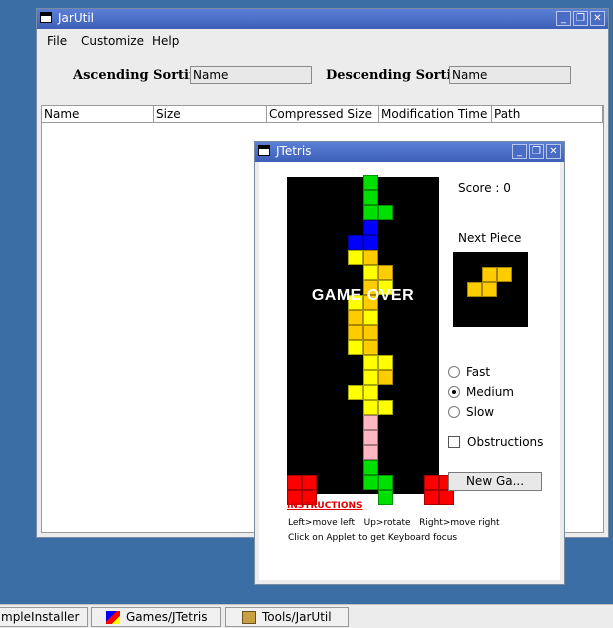 This screenshot has height=628, width=613. I want to click on descending-sorting-field: Name, so click(510, 75).